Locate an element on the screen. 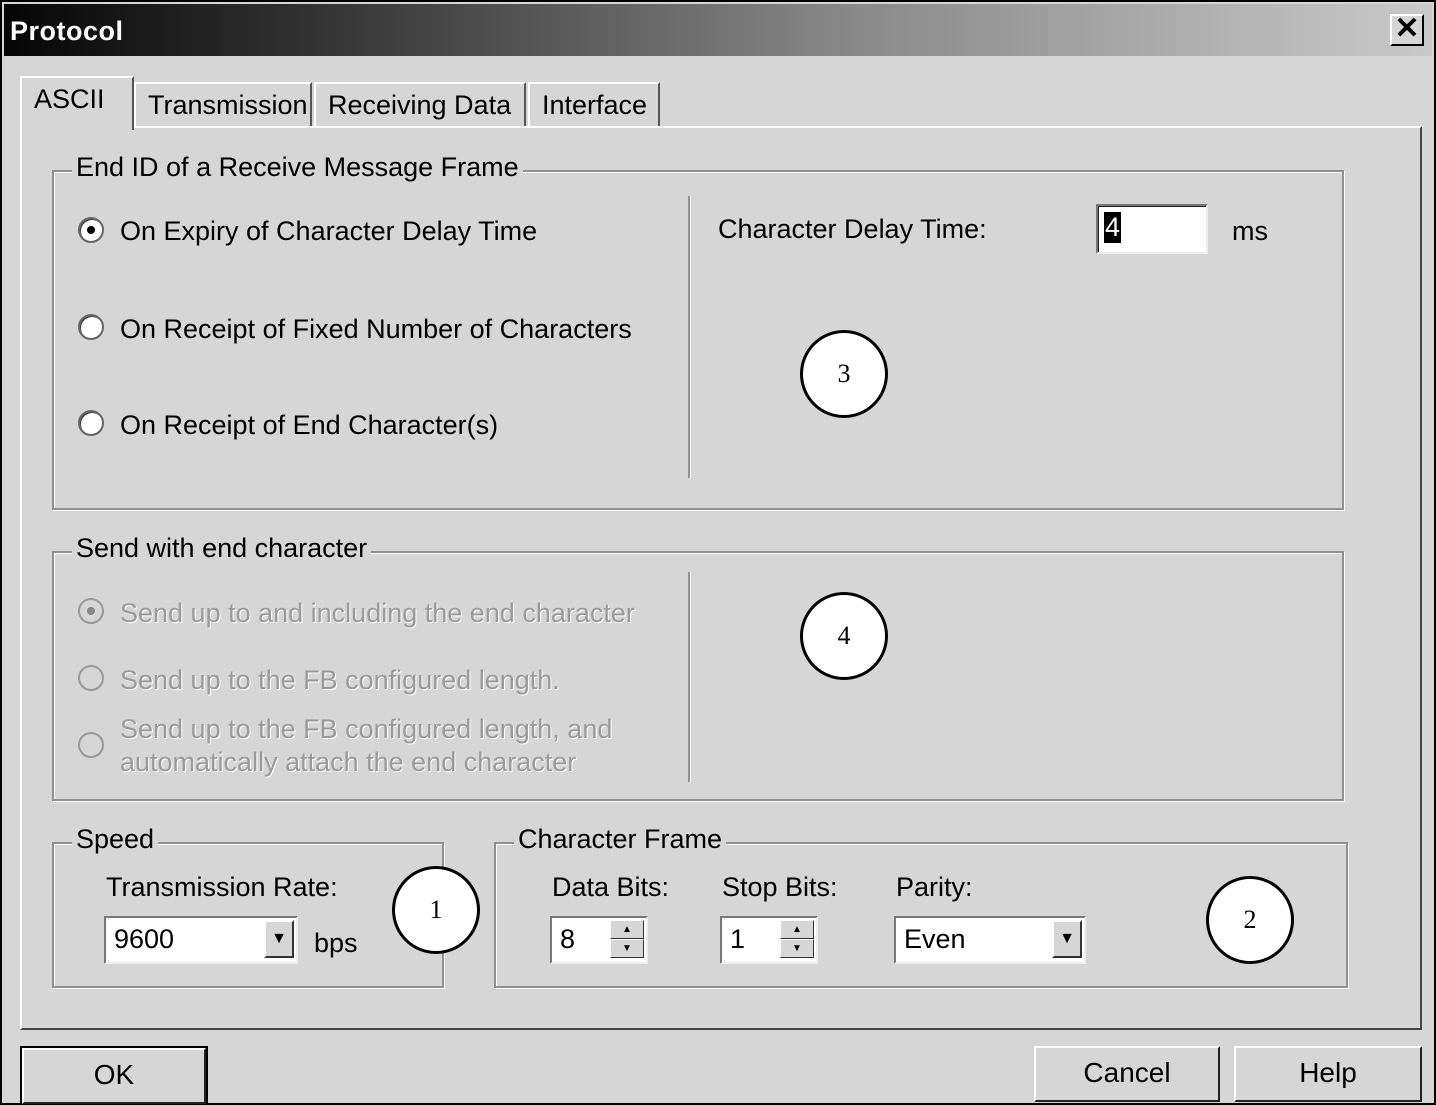 The width and height of the screenshot is (1436, 1105). ok-button: OK is located at coordinates (114, 1075).